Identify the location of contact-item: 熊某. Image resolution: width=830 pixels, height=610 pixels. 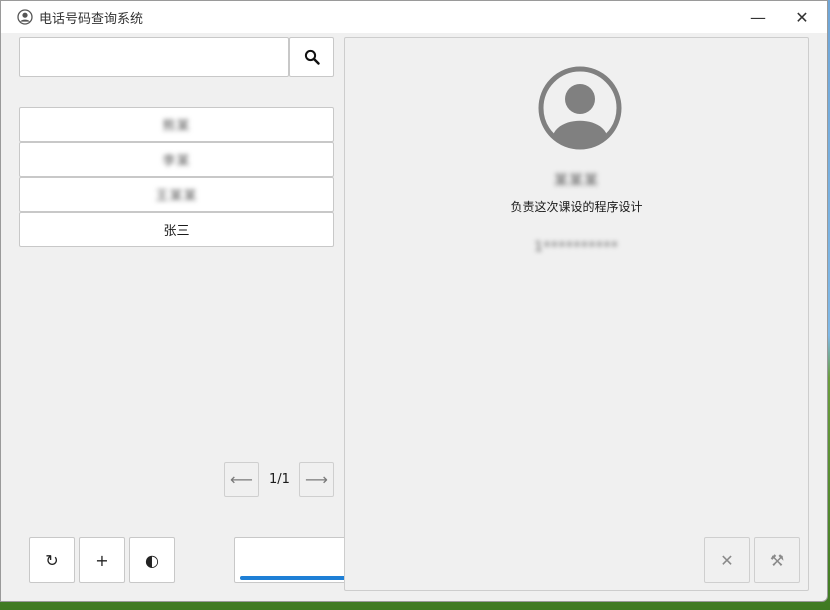
(176, 124).